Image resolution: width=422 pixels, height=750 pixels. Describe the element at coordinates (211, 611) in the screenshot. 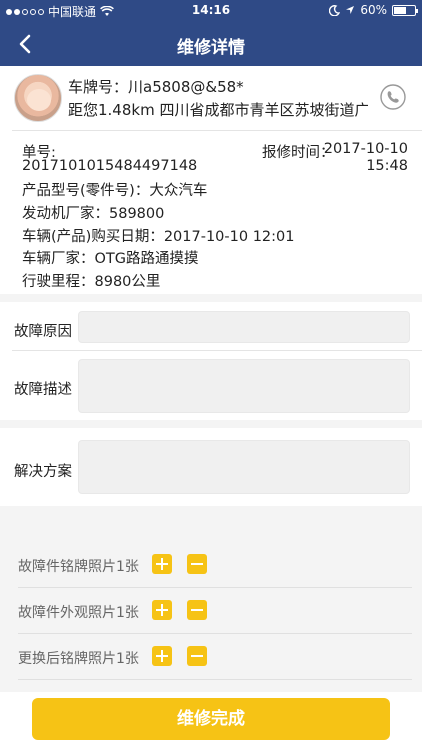

I see `photo-row: 故障件外观照片1张` at that location.